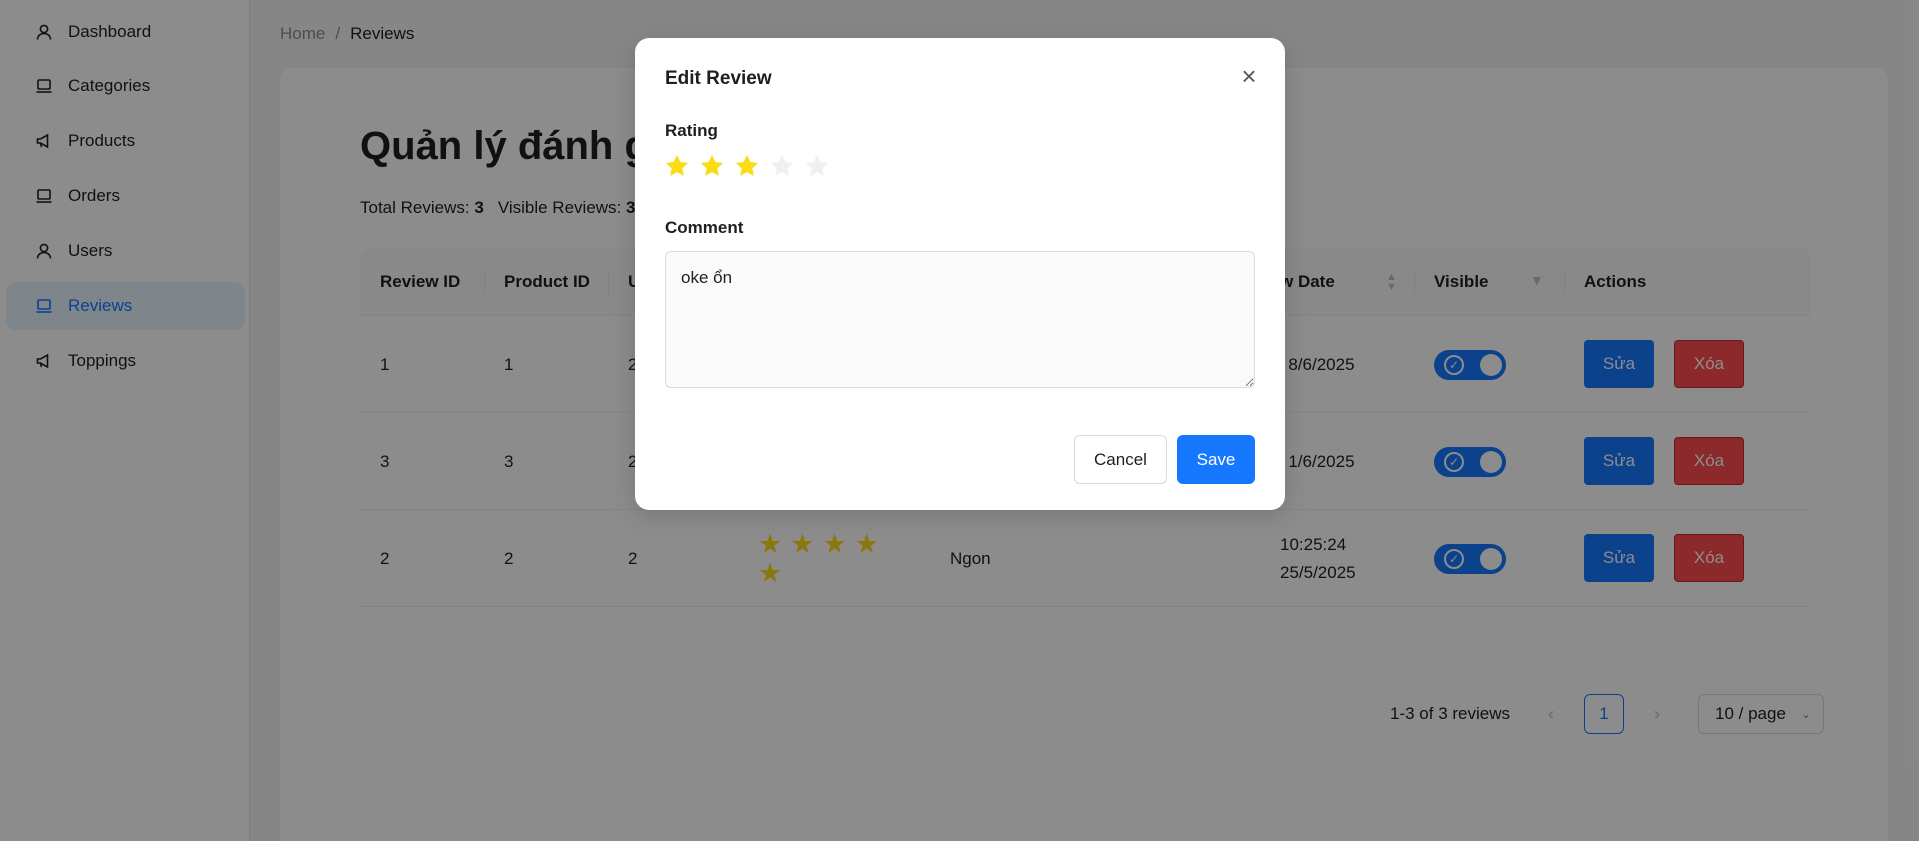 Image resolution: width=1919 pixels, height=841 pixels. Describe the element at coordinates (1120, 459) in the screenshot. I see `cancel-button: Cancel` at that location.